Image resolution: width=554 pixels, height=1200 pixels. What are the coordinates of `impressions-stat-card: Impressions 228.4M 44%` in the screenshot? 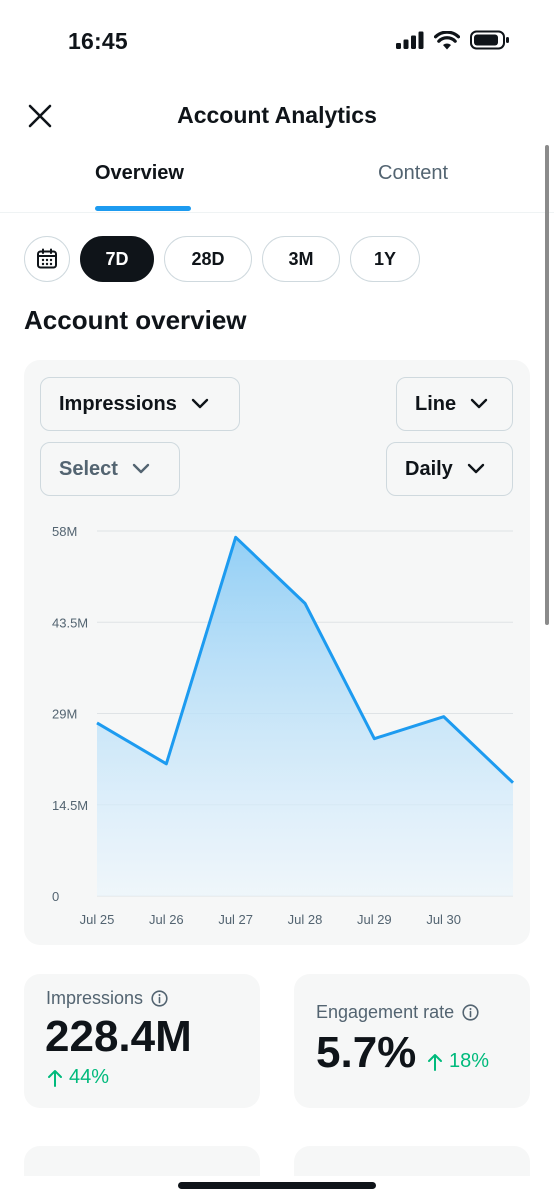 It's located at (142, 1041).